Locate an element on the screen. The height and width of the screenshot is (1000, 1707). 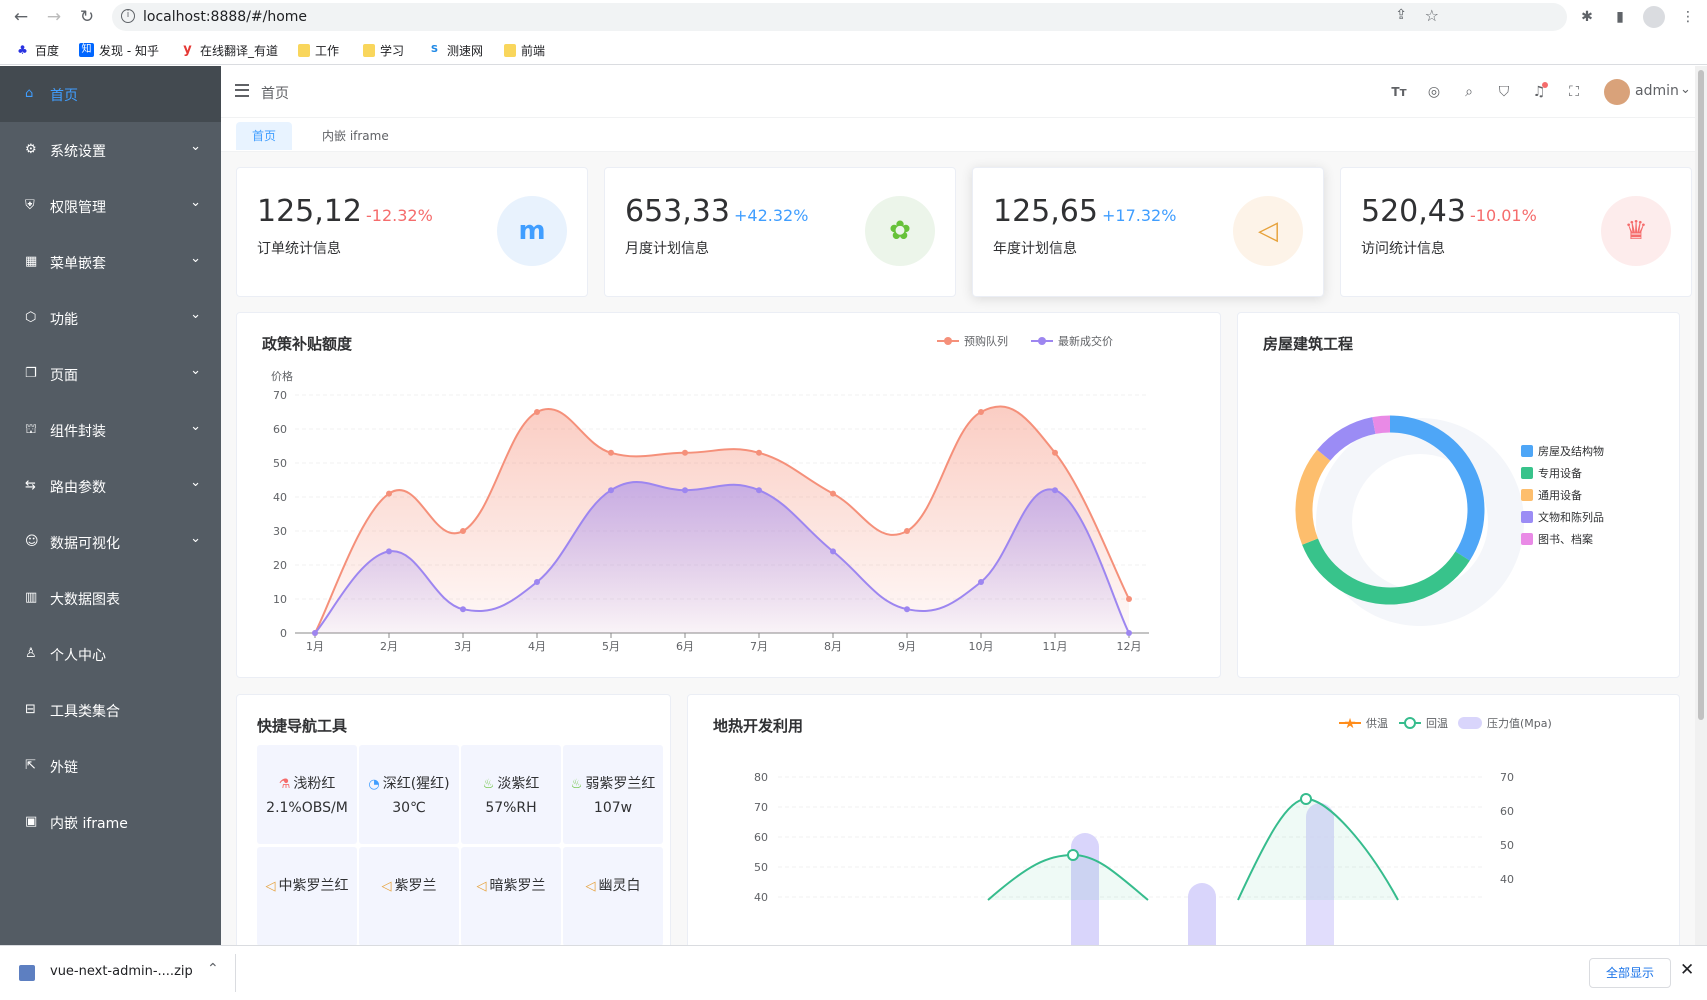
legend-label: 压力值(Mpa) is located at coordinates (1519, 723).